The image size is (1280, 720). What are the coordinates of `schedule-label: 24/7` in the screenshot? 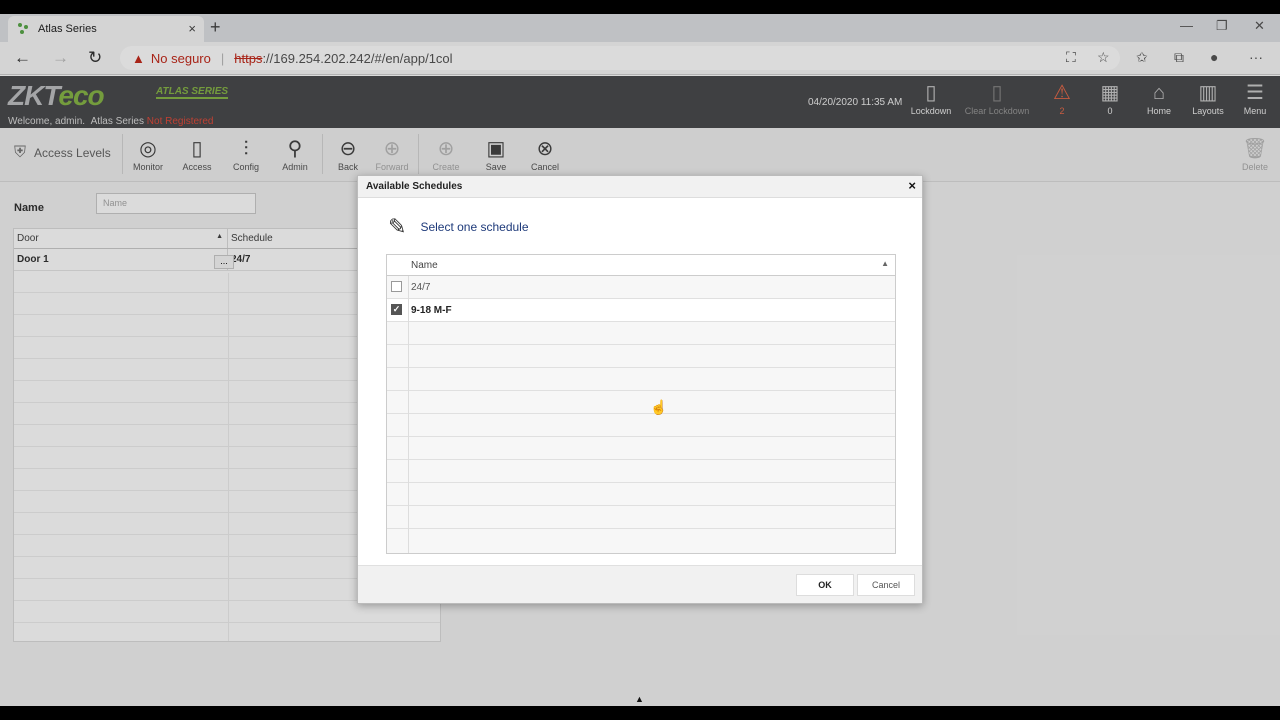 It's located at (421, 287).